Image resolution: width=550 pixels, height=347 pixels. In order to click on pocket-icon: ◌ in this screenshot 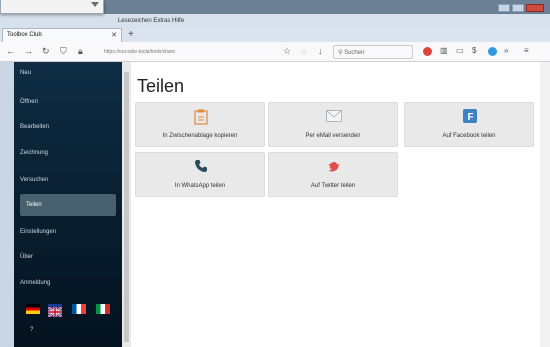, I will do `click(303, 51)`.